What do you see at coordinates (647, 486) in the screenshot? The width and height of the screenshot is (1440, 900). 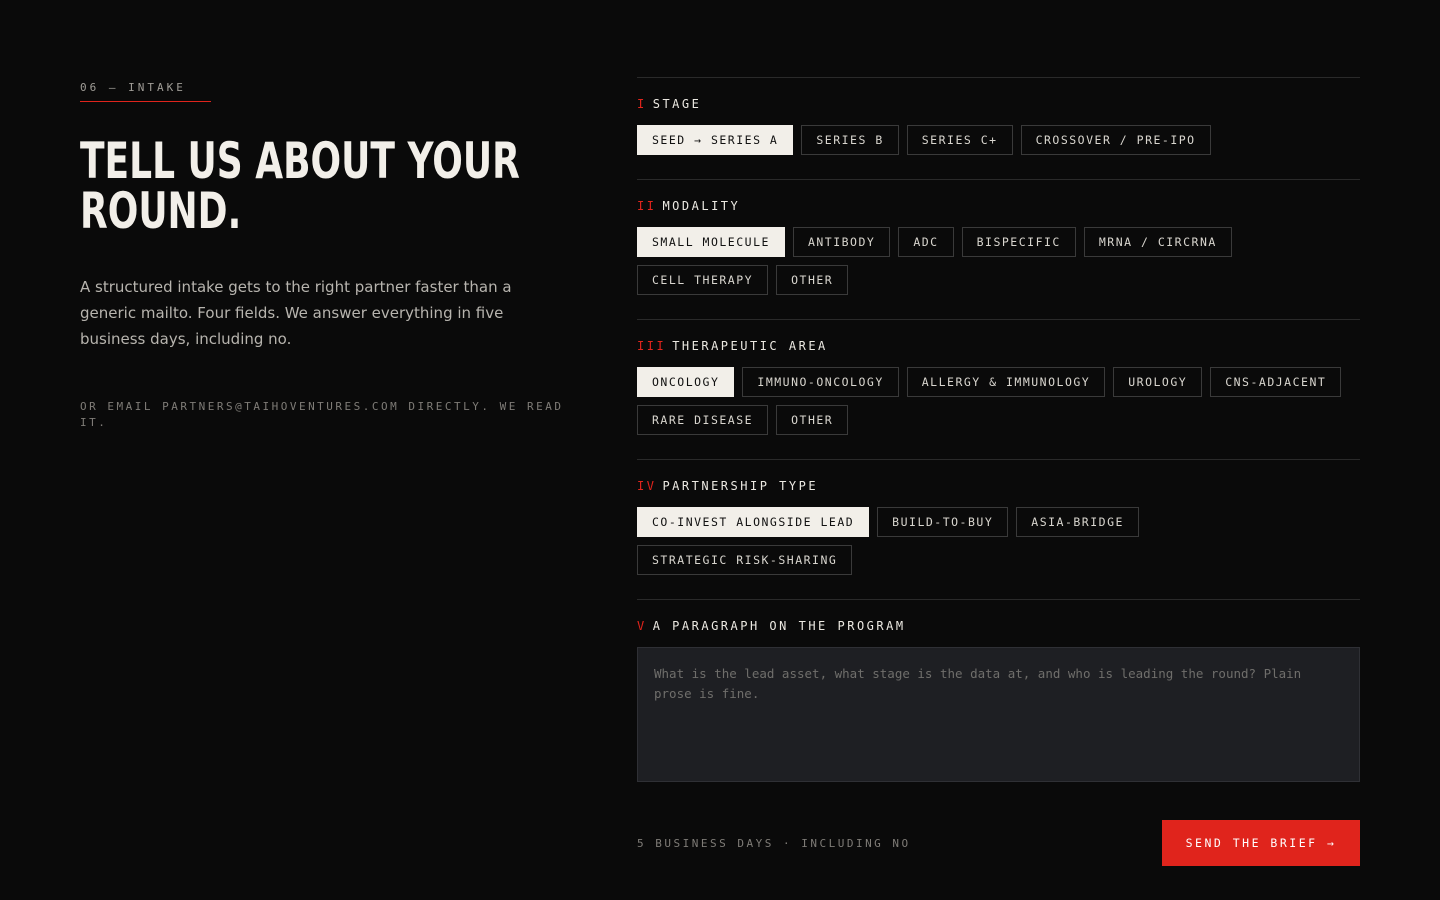 I see `section-numeral: IV` at bounding box center [647, 486].